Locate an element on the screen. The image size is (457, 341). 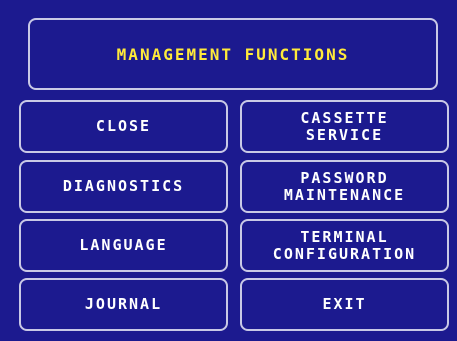
password-maintenance-button-label: PASSWORD MAINTENANCE is located at coordinates (344, 186).